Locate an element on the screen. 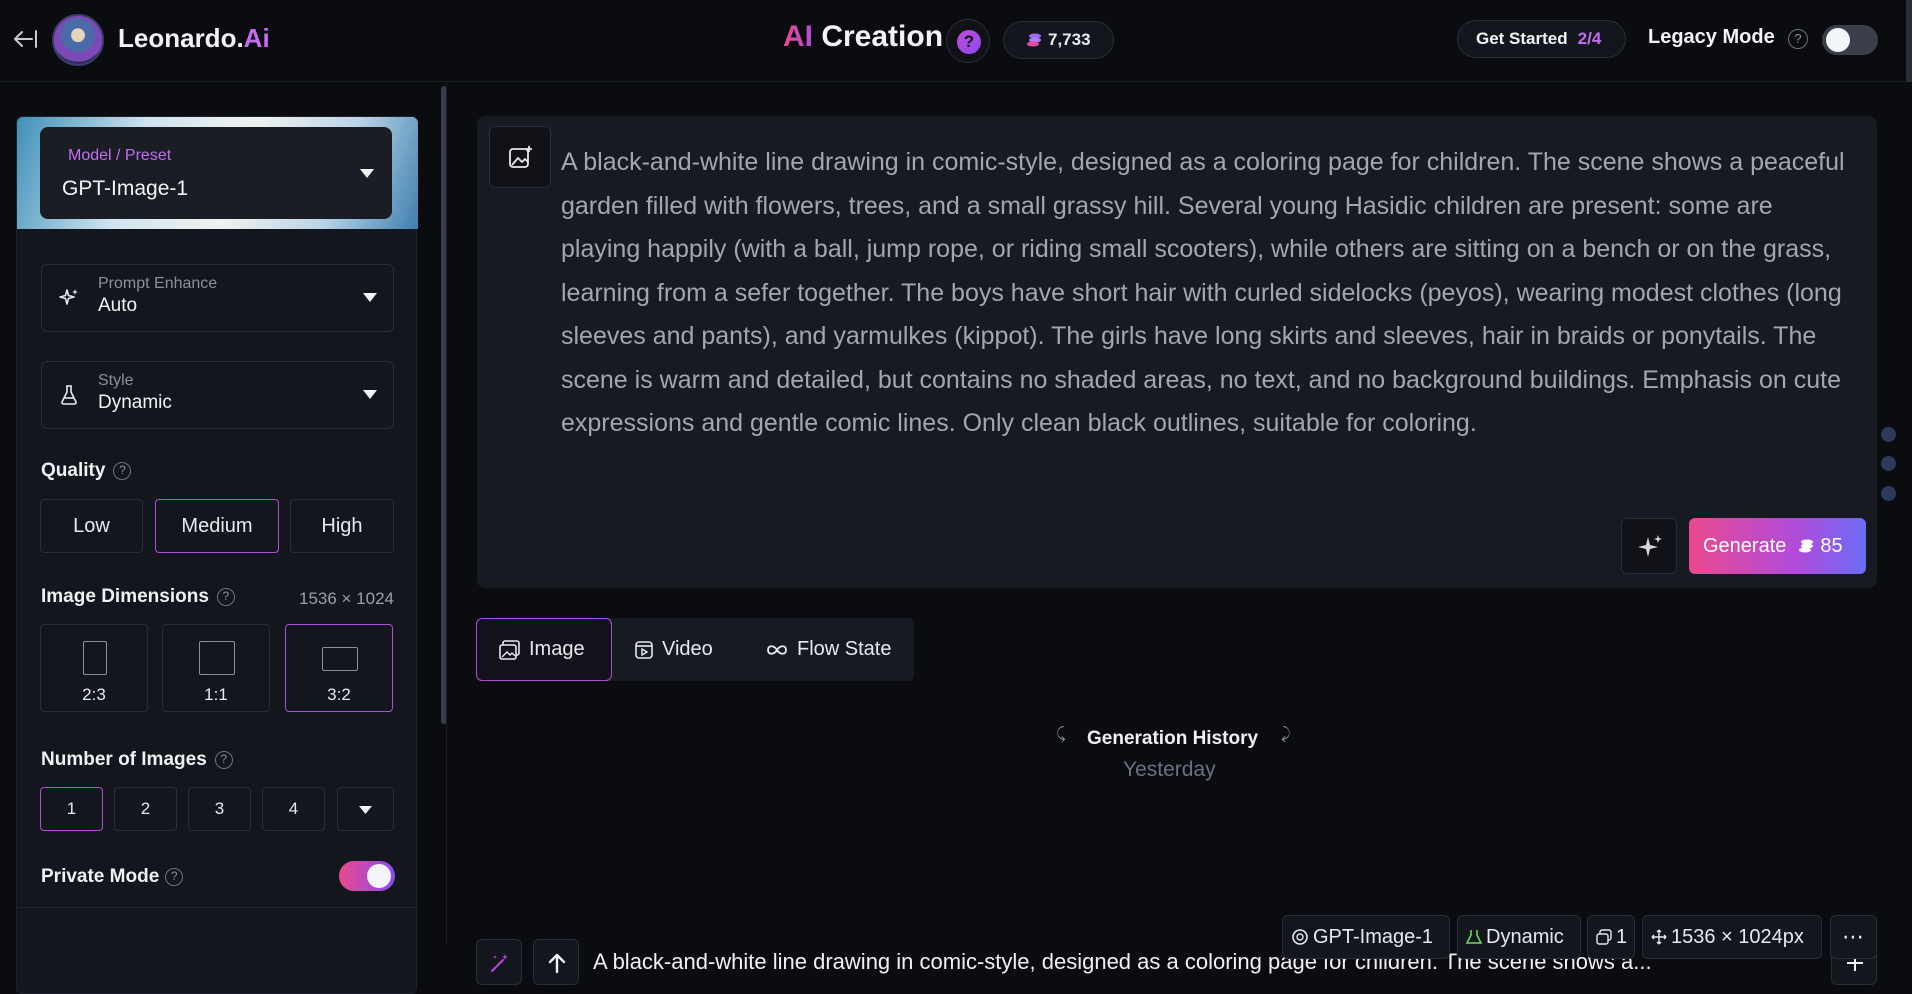  prompt-enhance-value: Auto is located at coordinates (118, 305).